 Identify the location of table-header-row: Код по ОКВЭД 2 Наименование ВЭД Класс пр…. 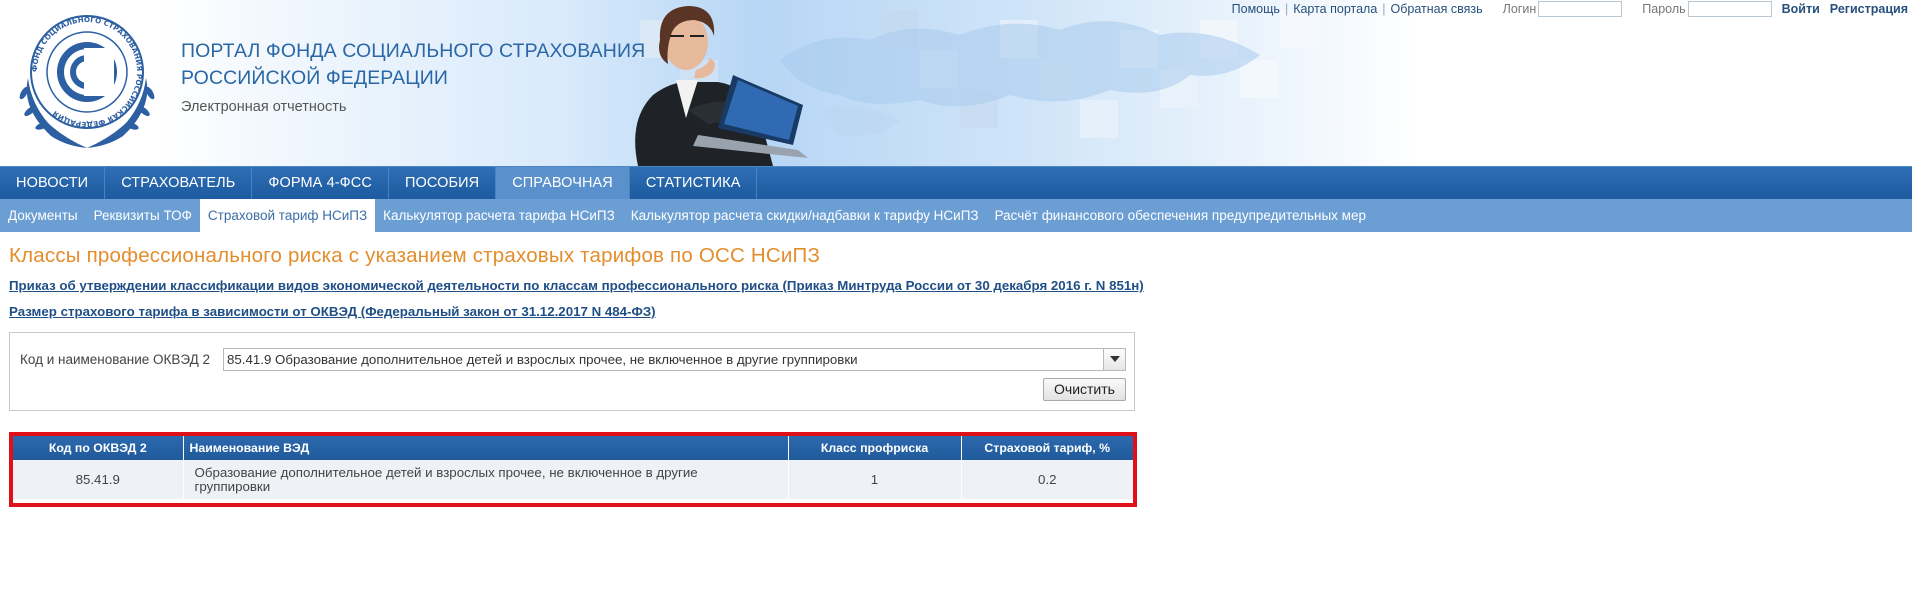
(573, 448).